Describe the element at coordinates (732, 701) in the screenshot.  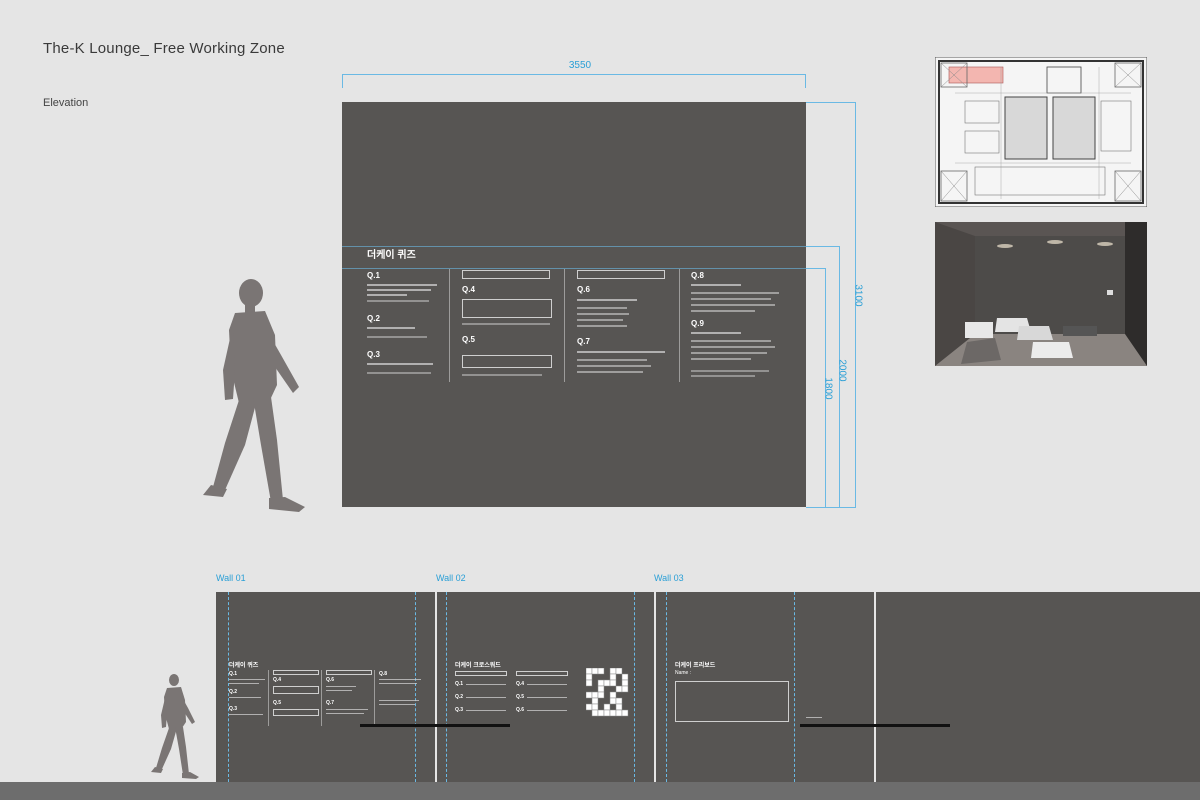
I see `free-board-box` at that location.